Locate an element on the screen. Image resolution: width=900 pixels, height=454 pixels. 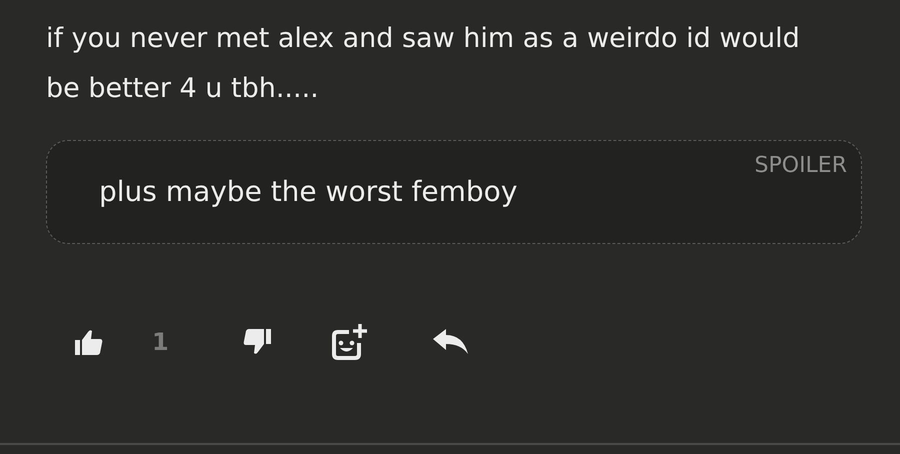
spoiler-text: plus maybe the worst femboy is located at coordinates (308, 192).